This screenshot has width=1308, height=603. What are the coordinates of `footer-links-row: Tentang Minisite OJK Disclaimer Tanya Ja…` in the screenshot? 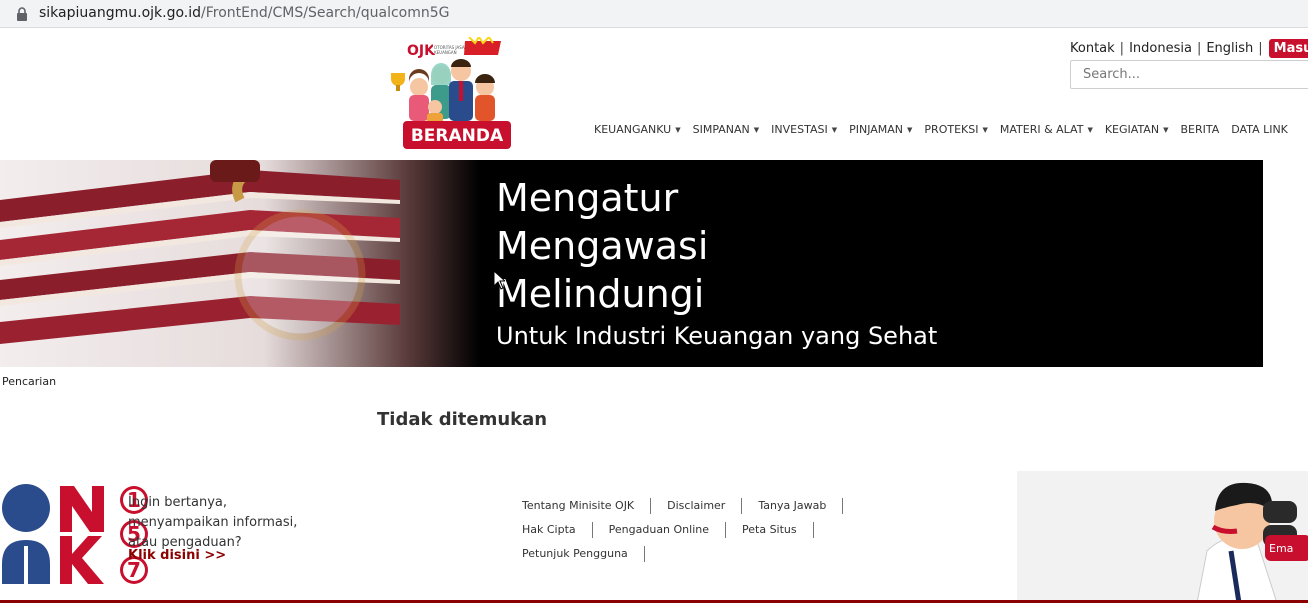 It's located at (702, 506).